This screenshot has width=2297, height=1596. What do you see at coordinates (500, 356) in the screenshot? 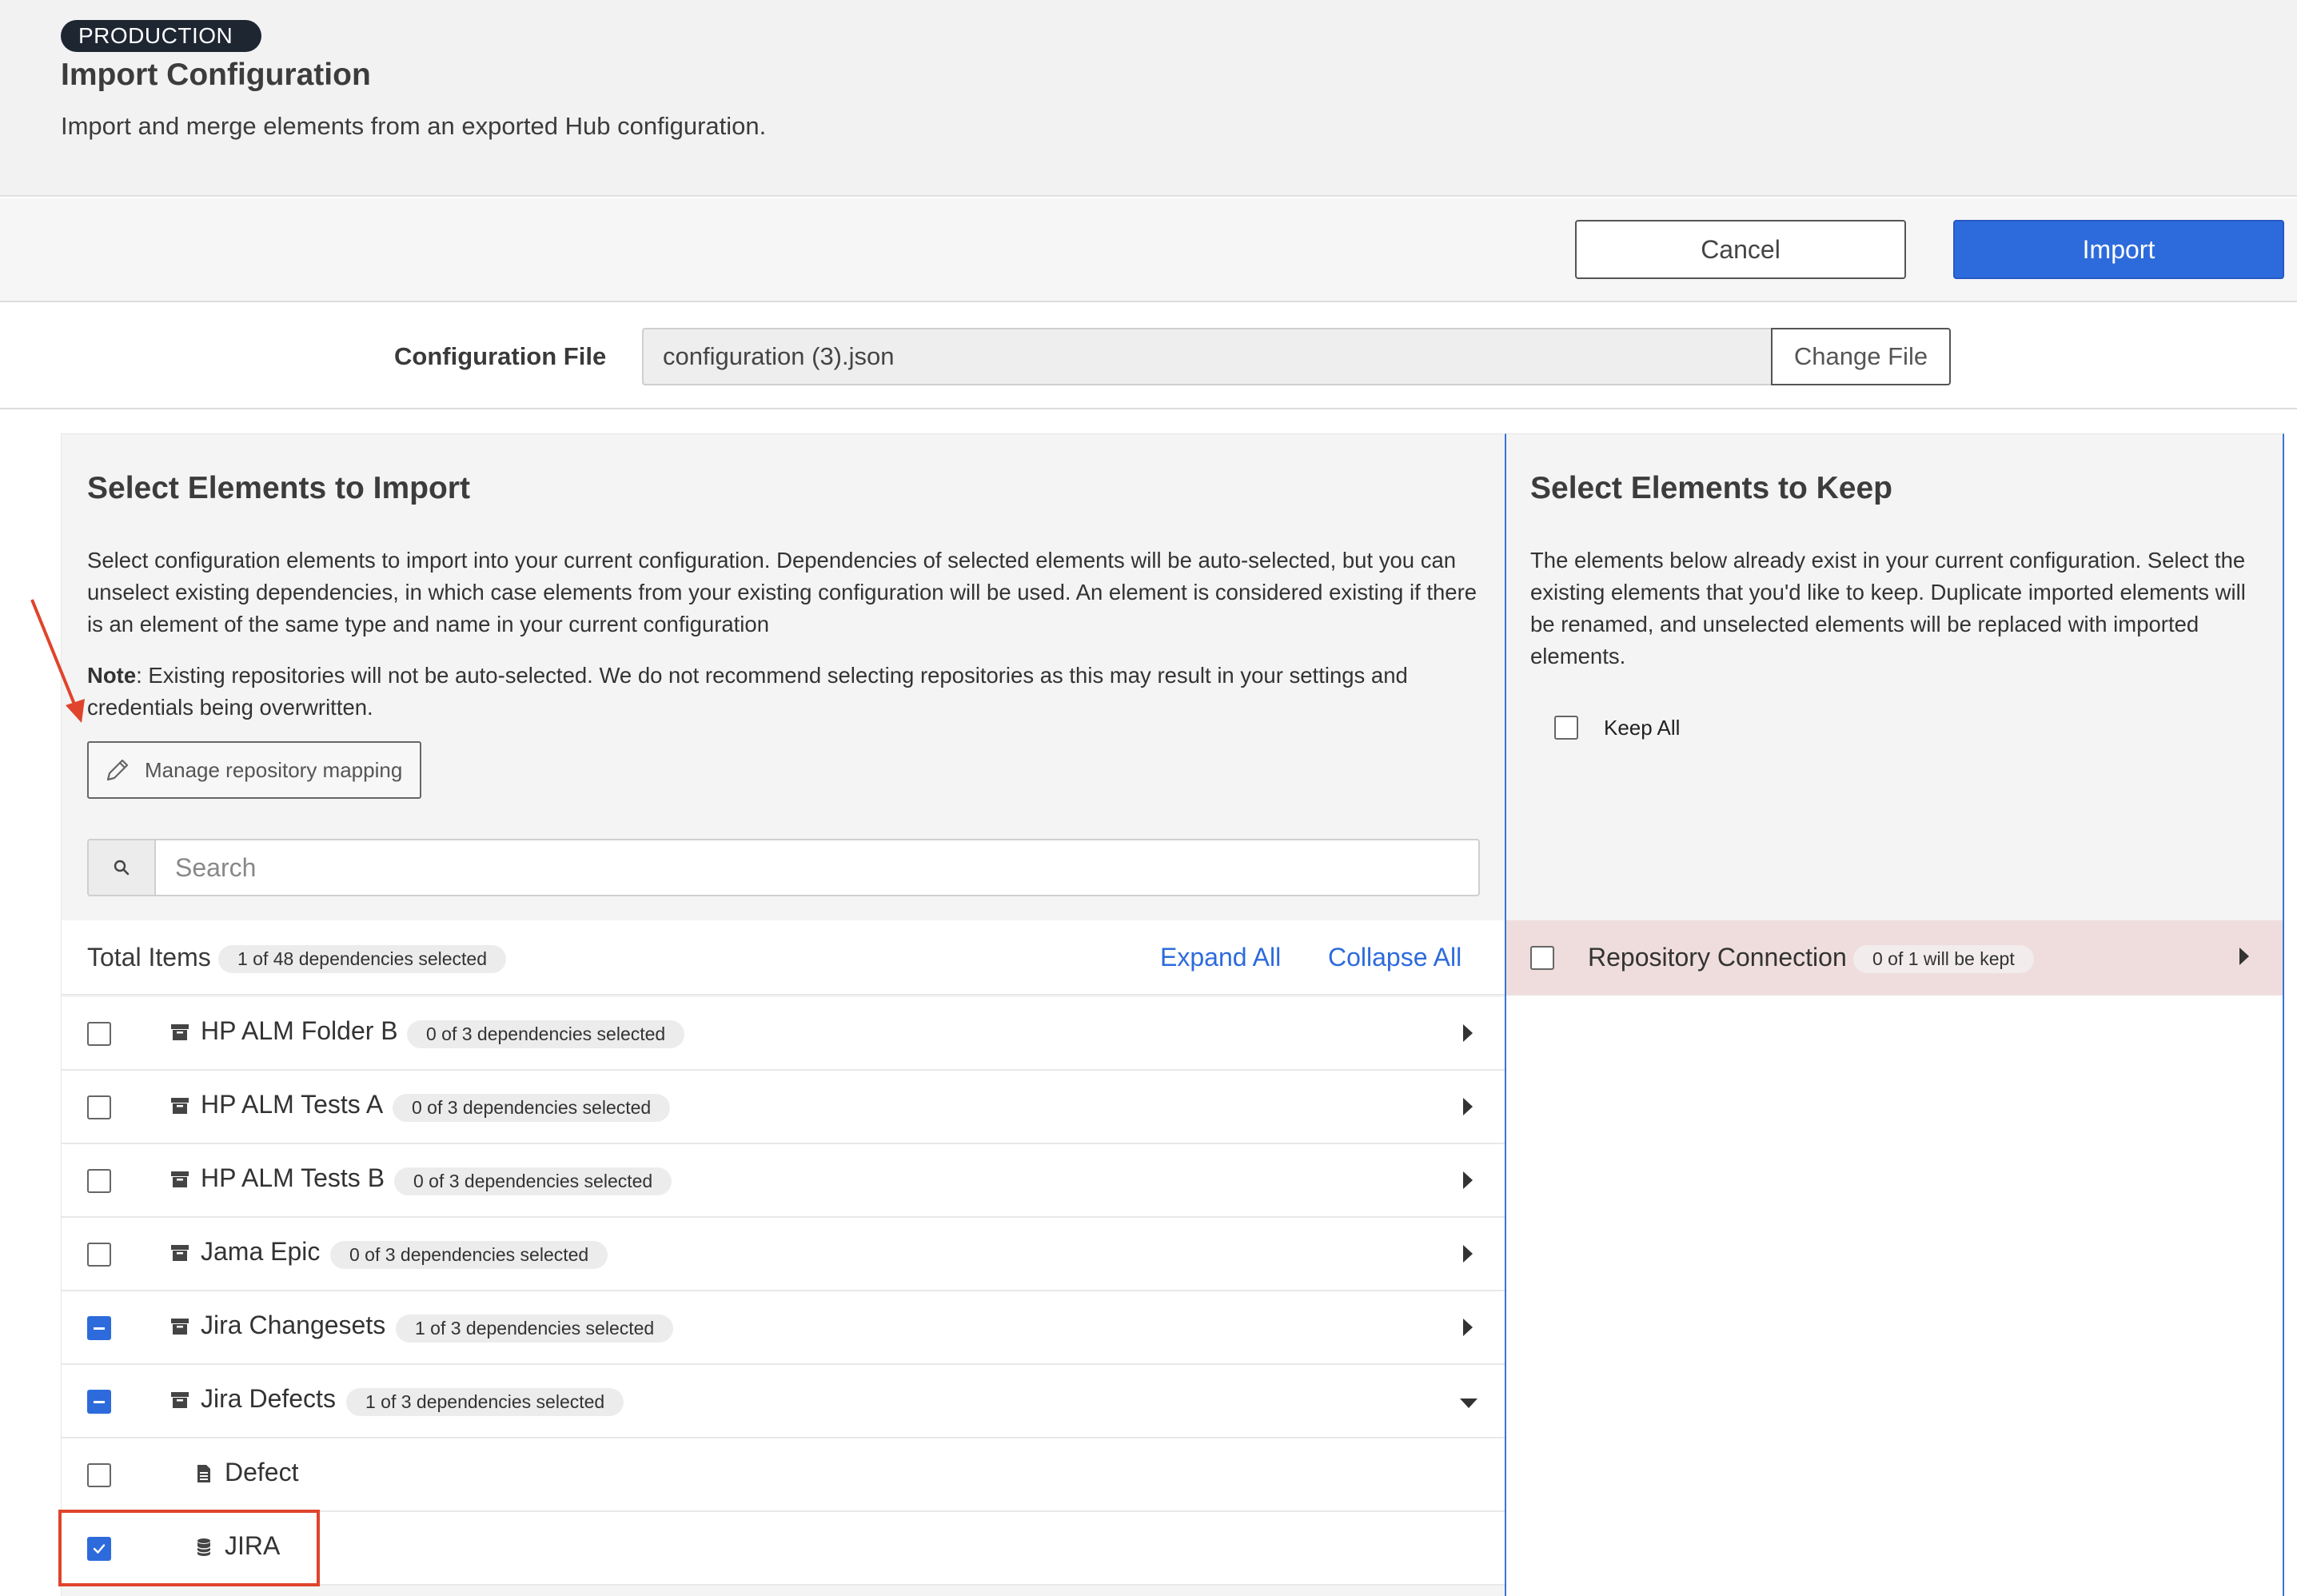
I see `configuration-file-label: Configuration File` at bounding box center [500, 356].